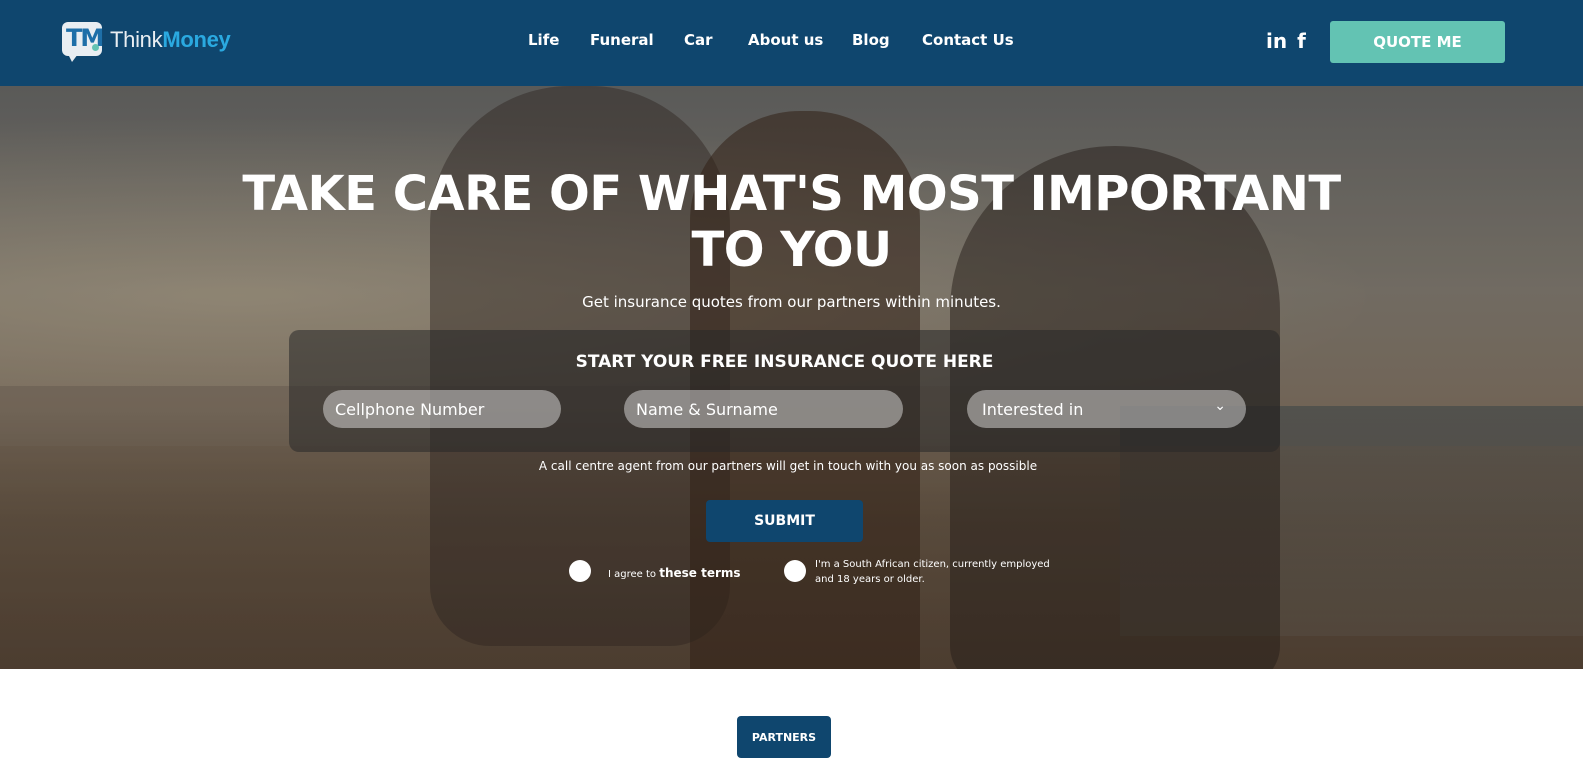  What do you see at coordinates (543, 40) in the screenshot?
I see `nav-life: Life` at bounding box center [543, 40].